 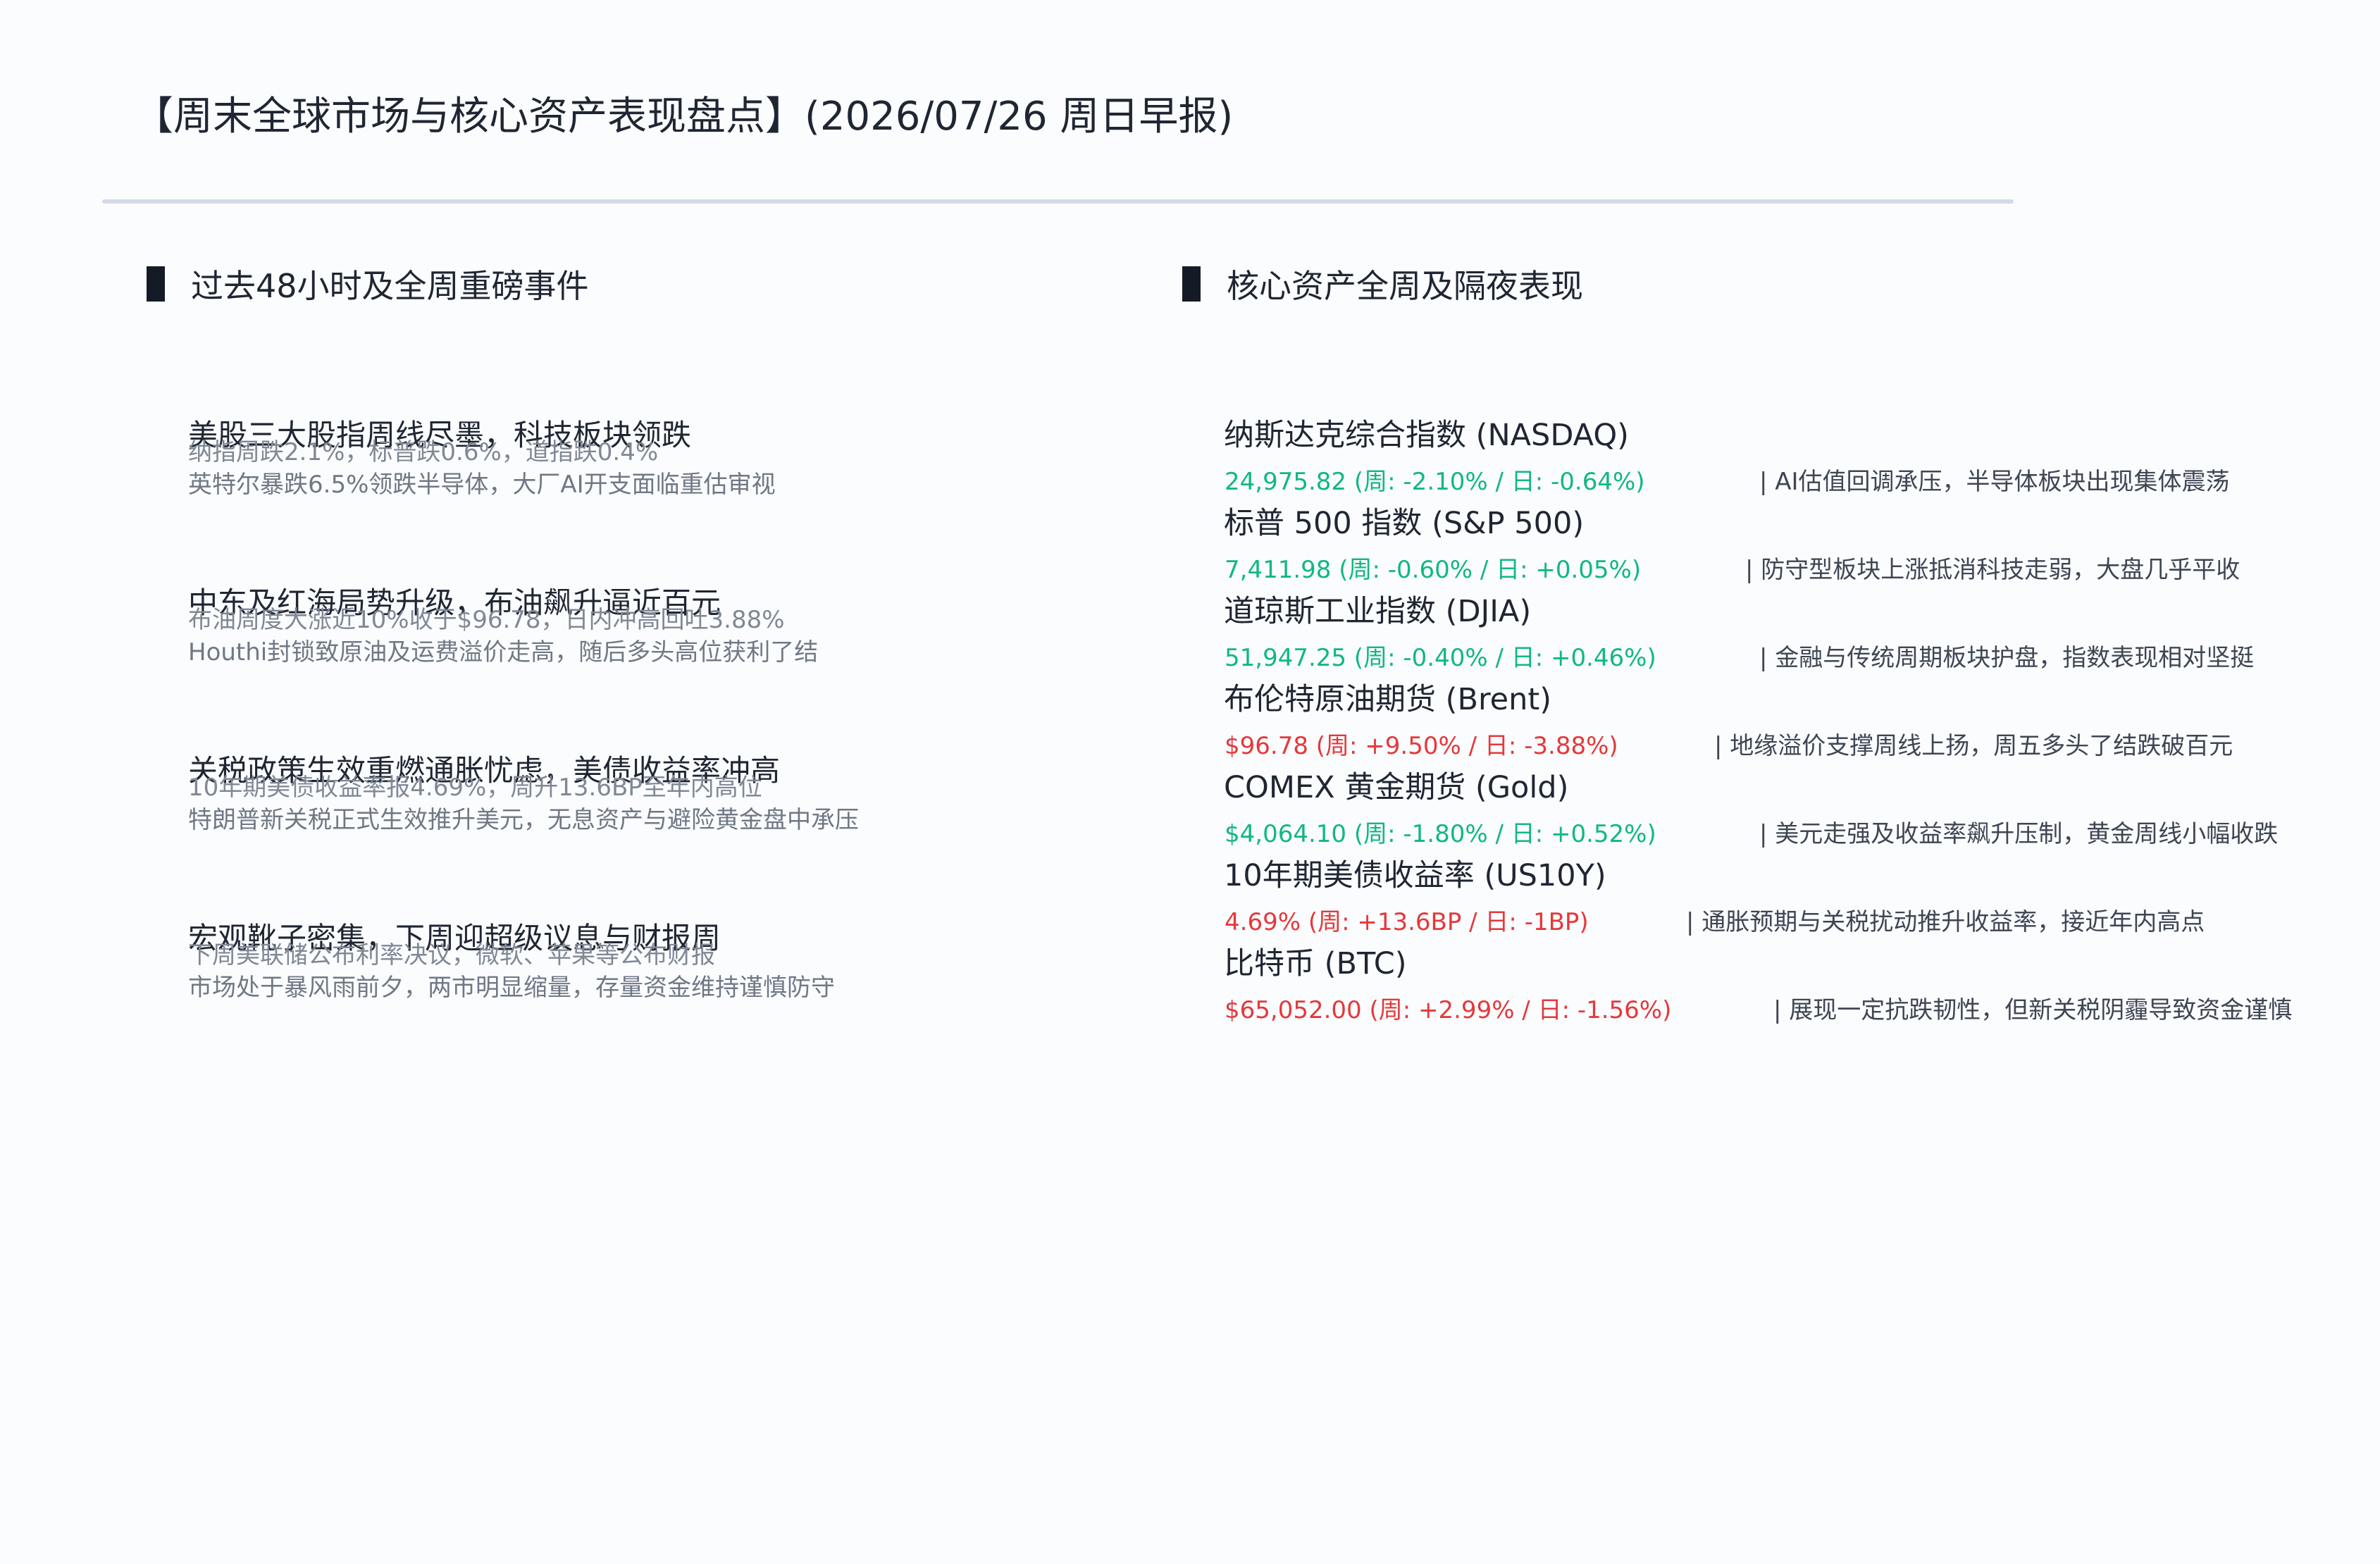 What do you see at coordinates (1396, 787) in the screenshot?
I see `asset-name: COMEX 黄金期货 (Gold)` at bounding box center [1396, 787].